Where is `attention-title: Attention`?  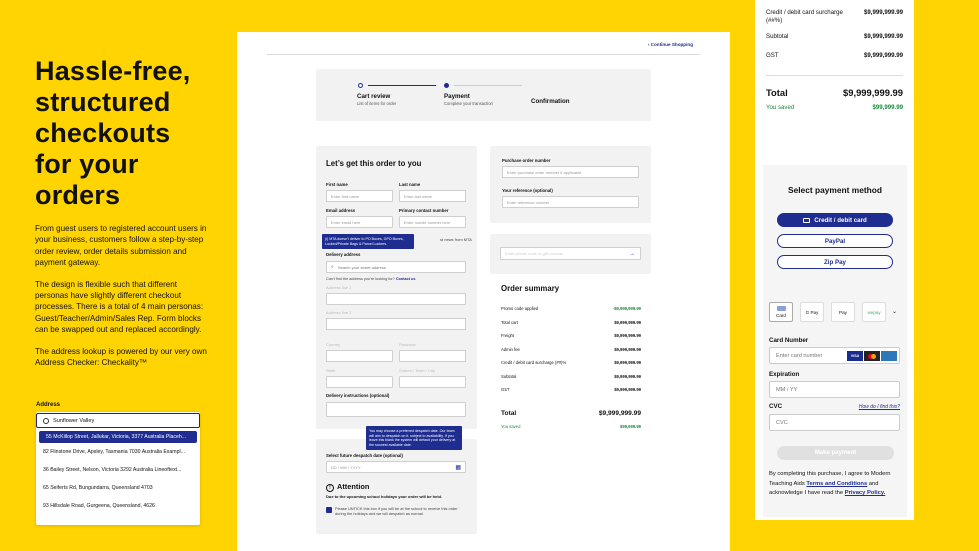 attention-title: Attention is located at coordinates (353, 486).